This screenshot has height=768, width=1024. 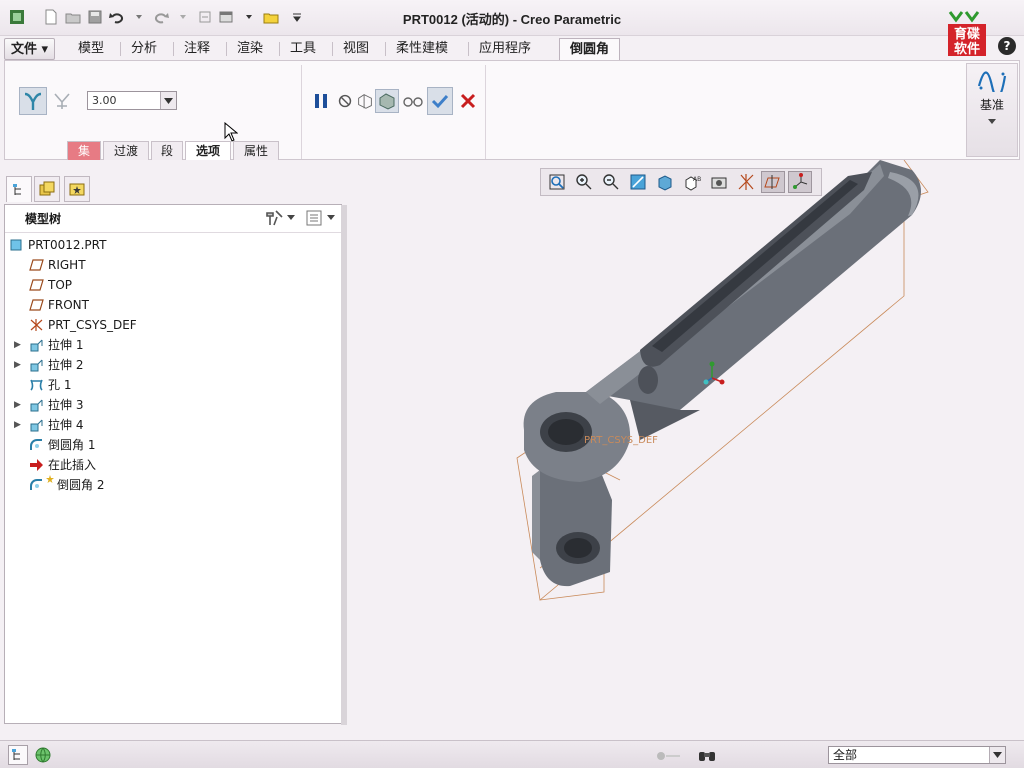 I want to click on tree-item-extrude-2: ▶ 拉伸 2, so click(x=173, y=365).